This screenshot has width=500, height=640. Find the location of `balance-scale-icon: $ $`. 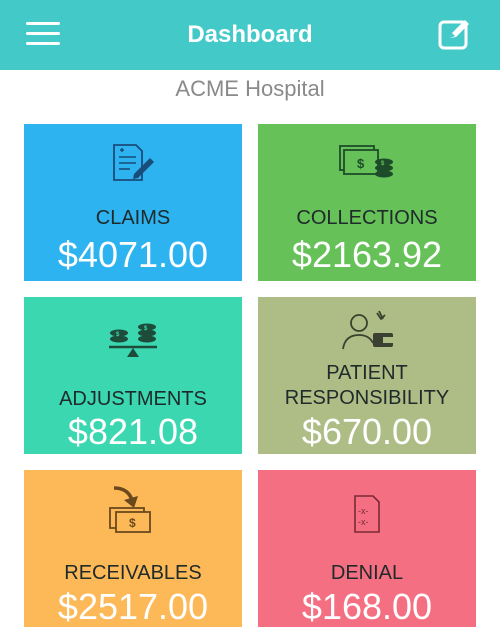

balance-scale-icon: $ $ is located at coordinates (133, 341).